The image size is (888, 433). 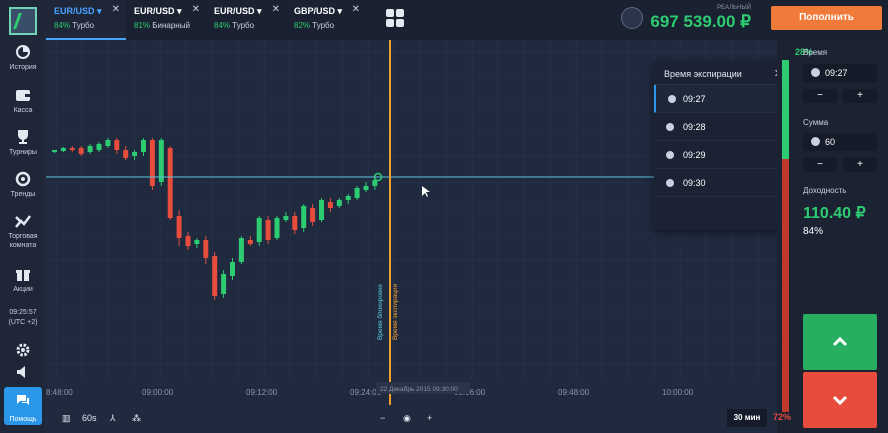 I want to click on arrow-up-icon, so click(x=840, y=341).